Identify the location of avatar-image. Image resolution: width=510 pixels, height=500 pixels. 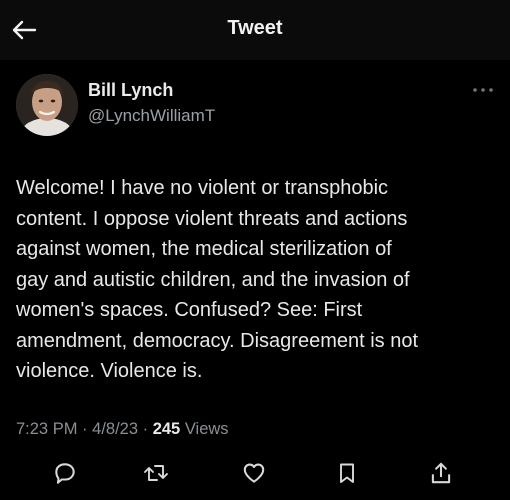
(47, 105).